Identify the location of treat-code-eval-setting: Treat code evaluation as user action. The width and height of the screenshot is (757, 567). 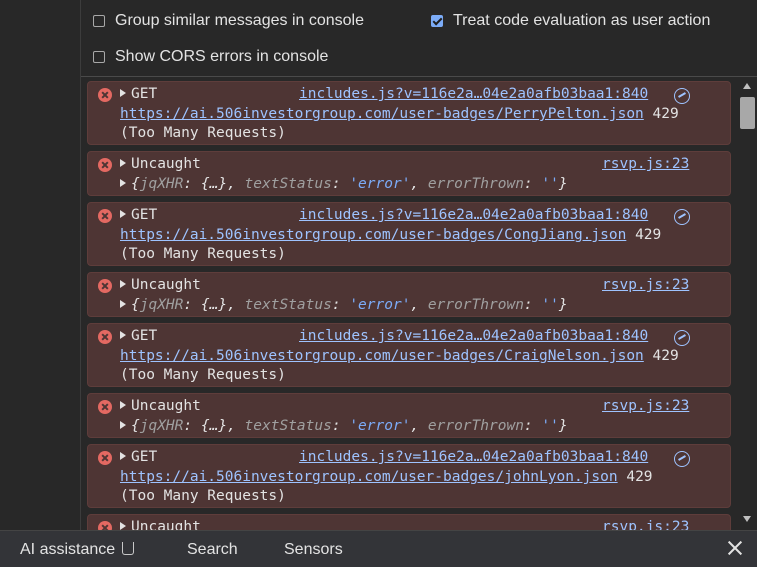
(570, 21).